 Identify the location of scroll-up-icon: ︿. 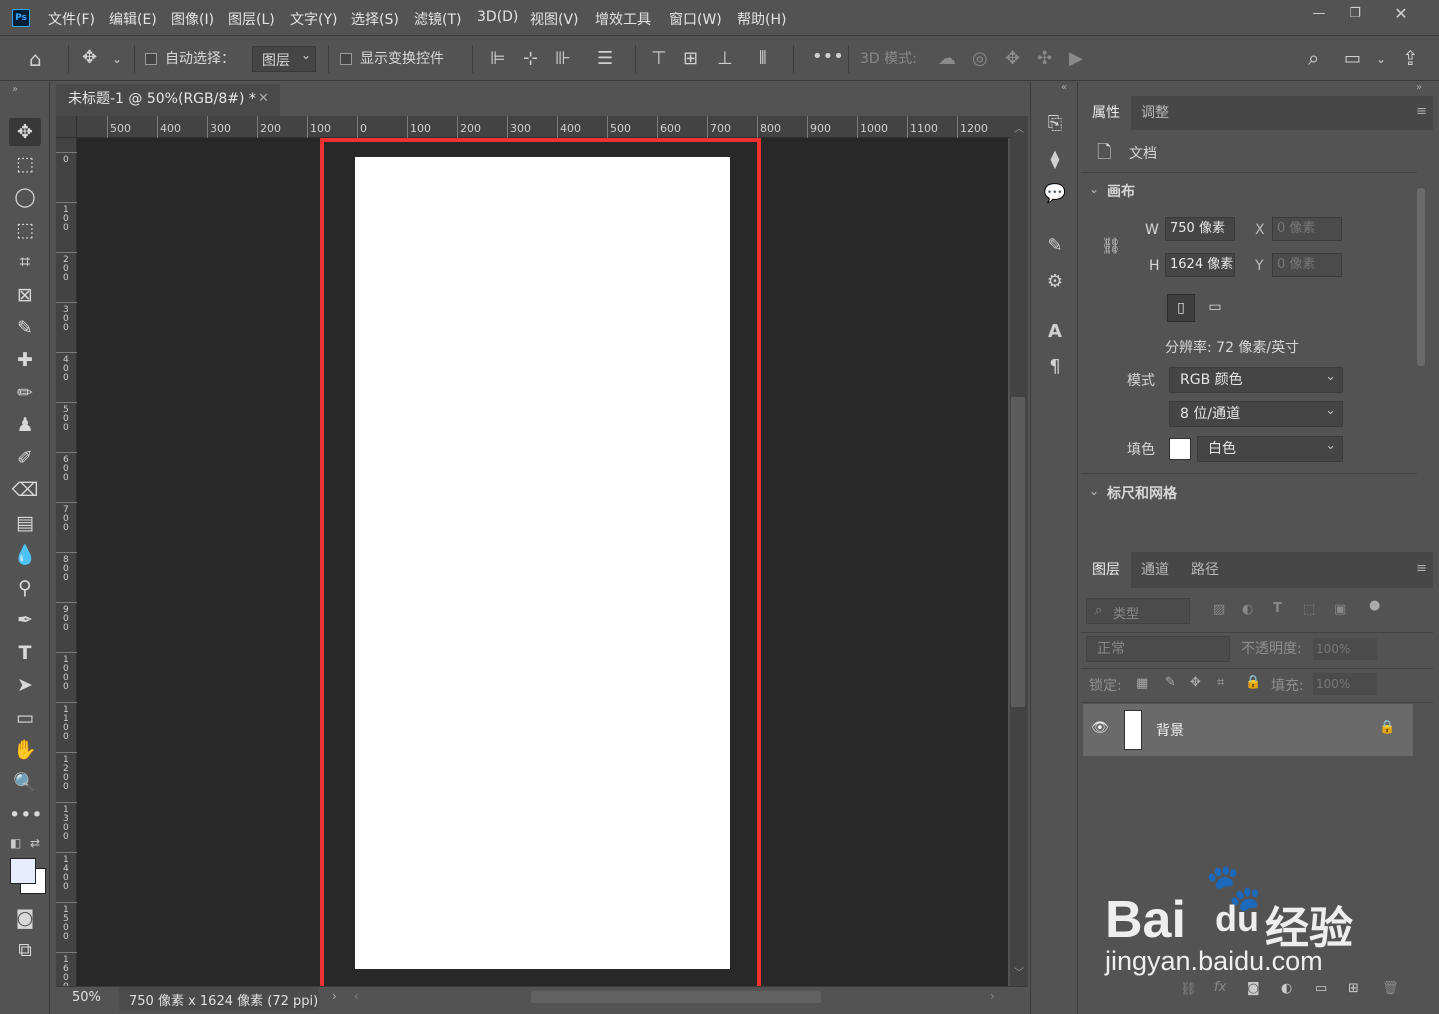
(1019, 127).